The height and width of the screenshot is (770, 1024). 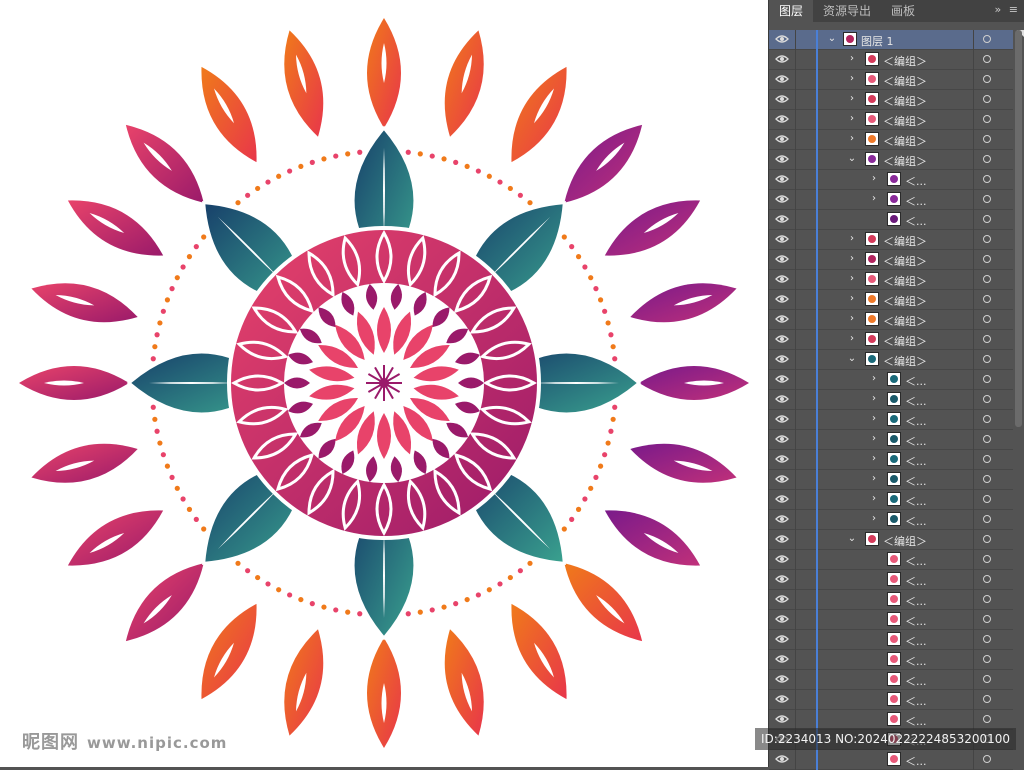 I want to click on layer-row: ⌄ 图层 1, so click(x=891, y=40).